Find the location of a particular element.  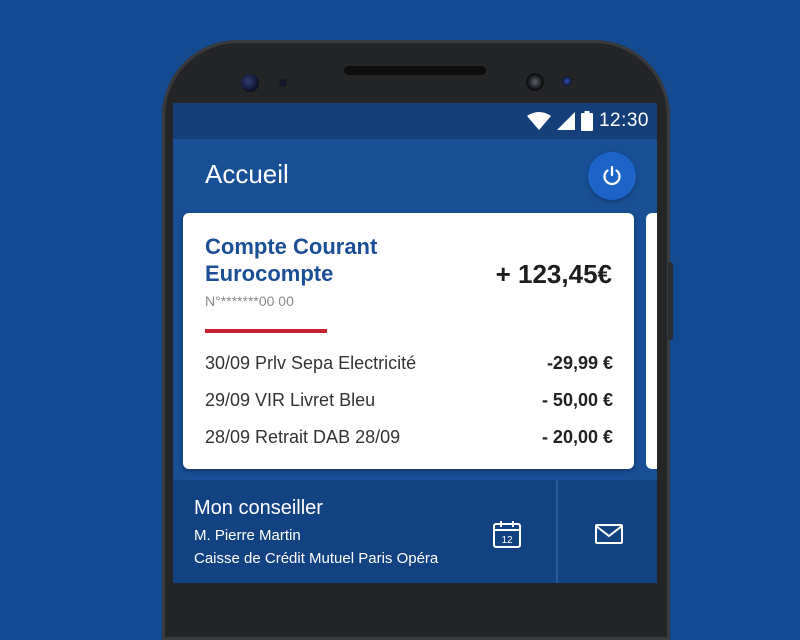

account-name-line1: Compte Courant is located at coordinates (291, 246).